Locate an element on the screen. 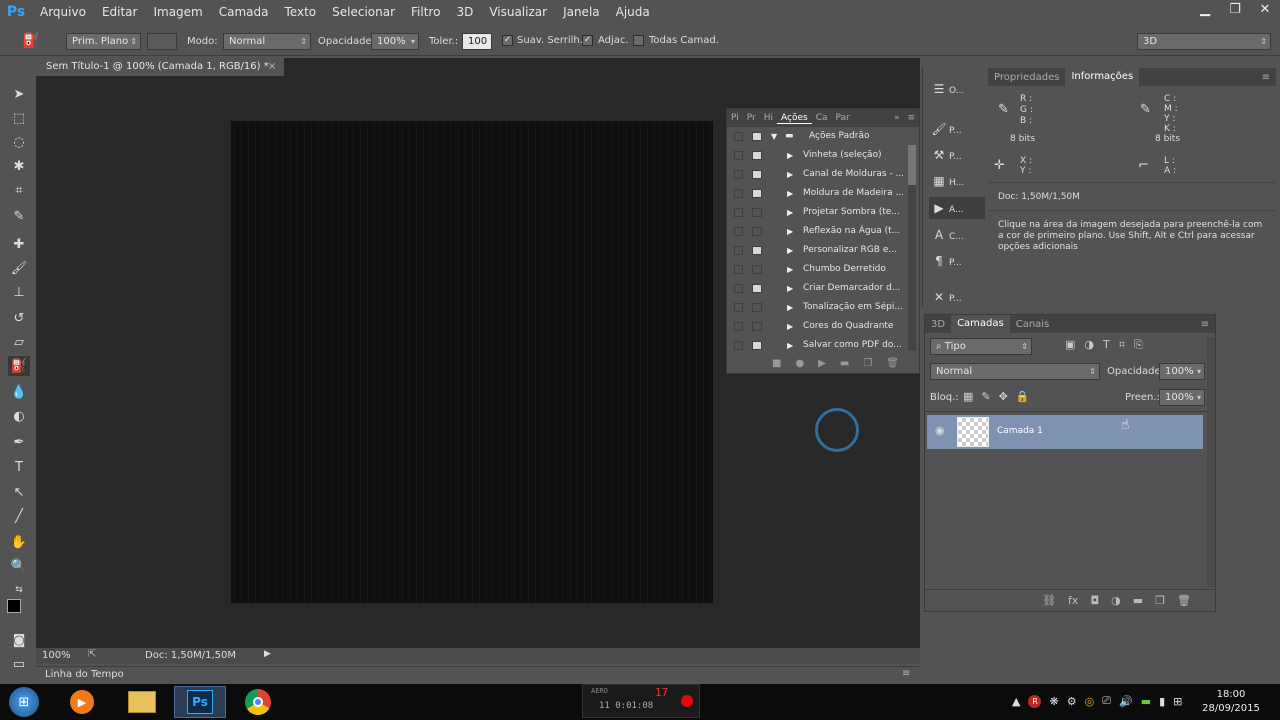 This screenshot has width=1280, height=720. tab-caractere: Ca is located at coordinates (822, 118).